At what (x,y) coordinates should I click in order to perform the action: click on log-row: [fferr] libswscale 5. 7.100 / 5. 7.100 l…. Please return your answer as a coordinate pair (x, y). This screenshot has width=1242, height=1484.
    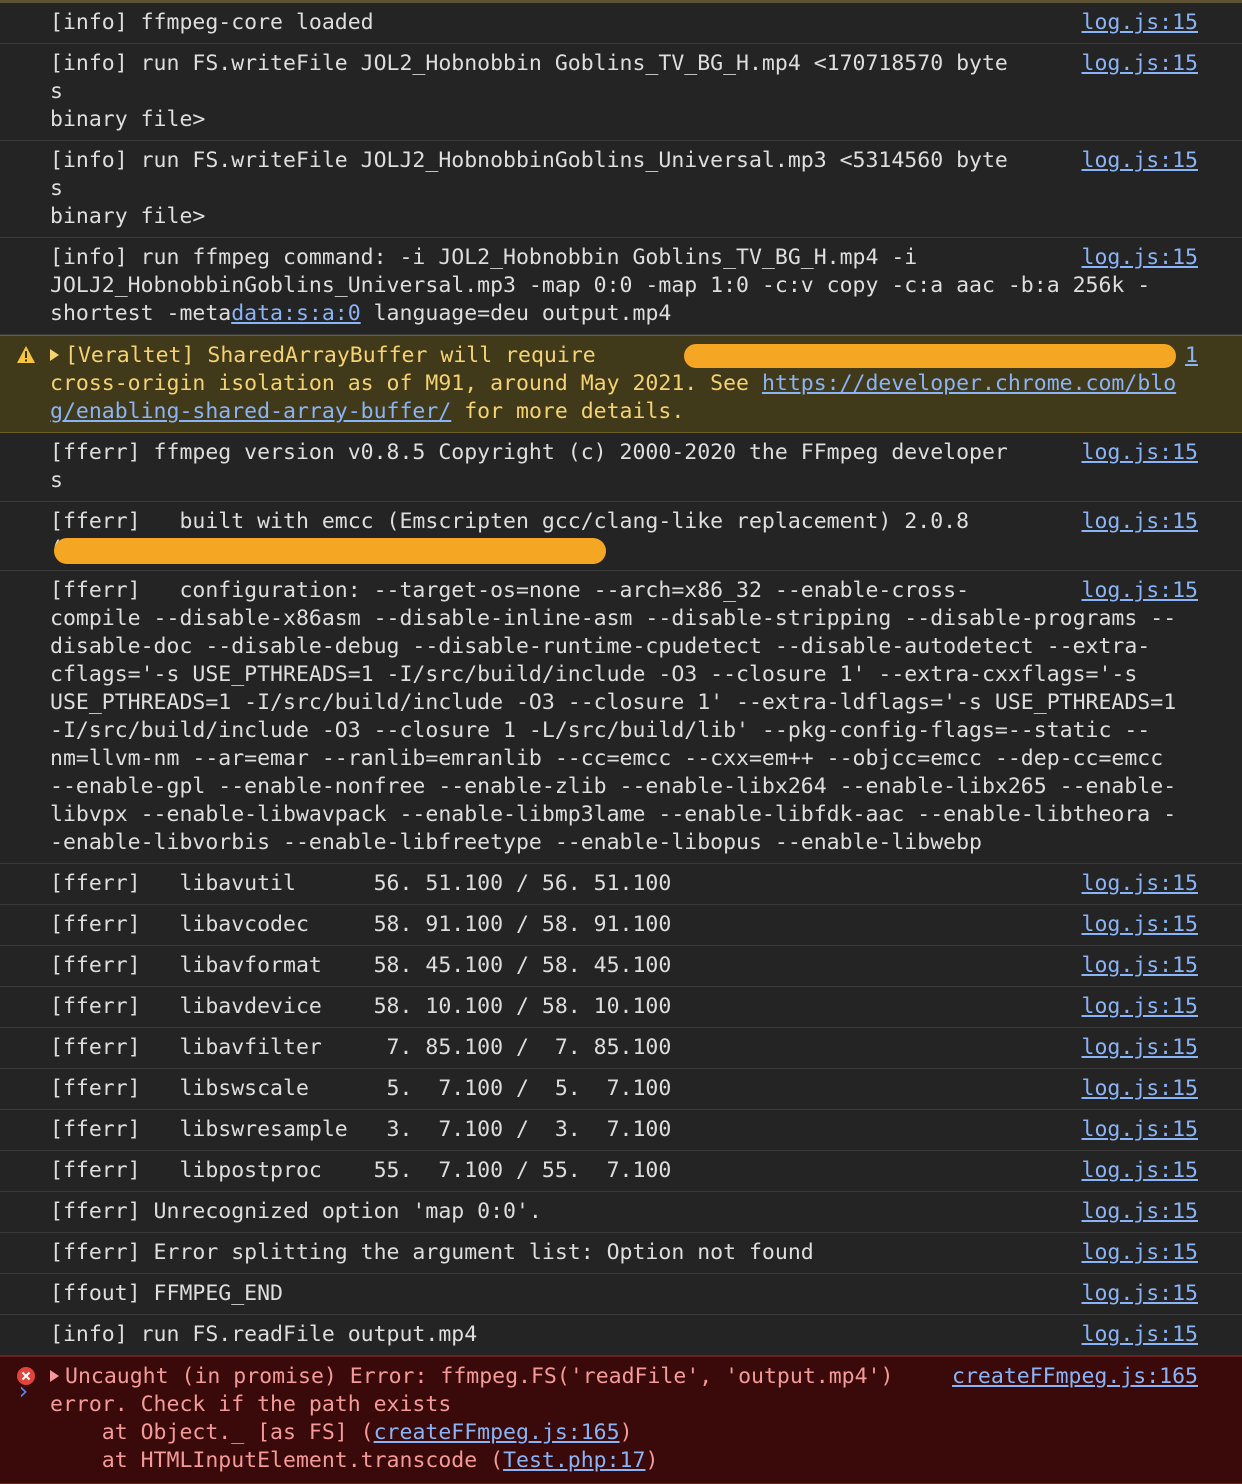
    Looking at the image, I should click on (621, 1089).